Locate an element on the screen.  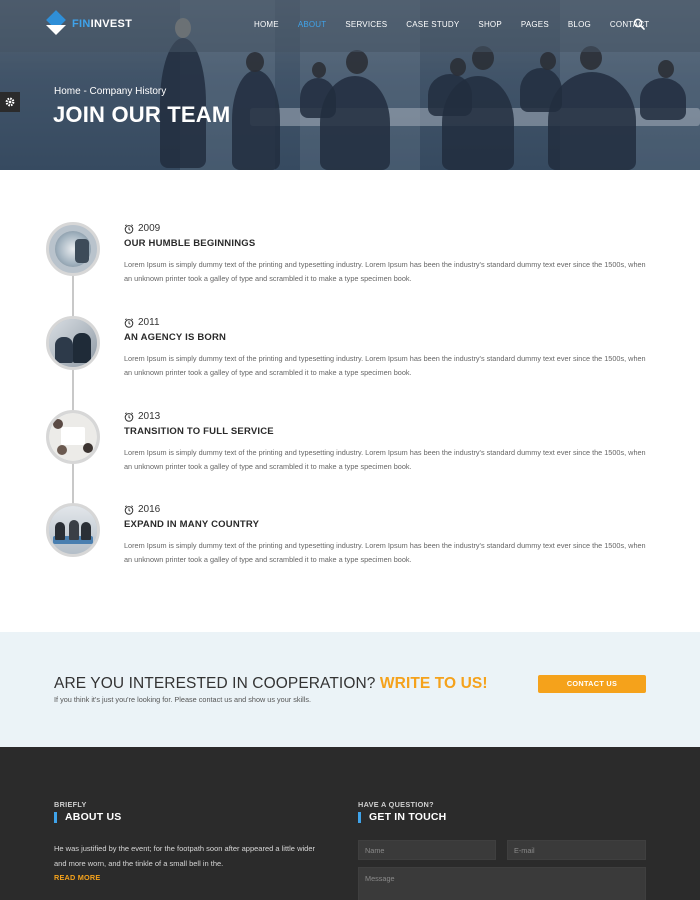
search-icon is located at coordinates (639, 24).